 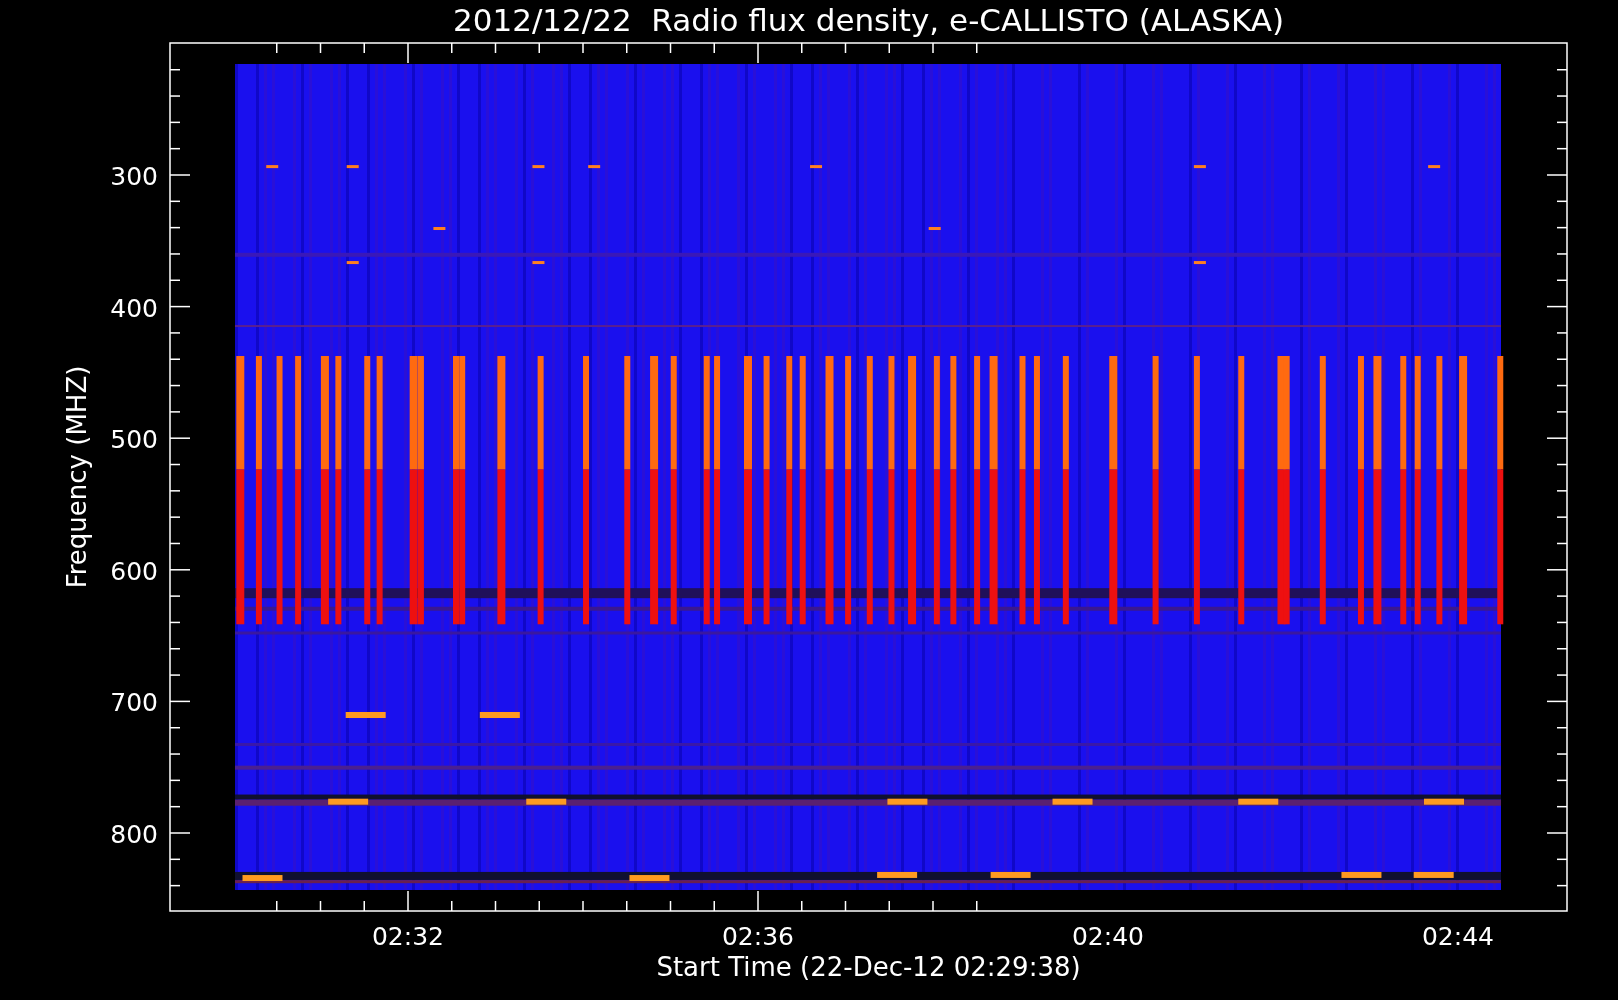 I want to click on tick-label: 02:36, so click(x=758, y=936).